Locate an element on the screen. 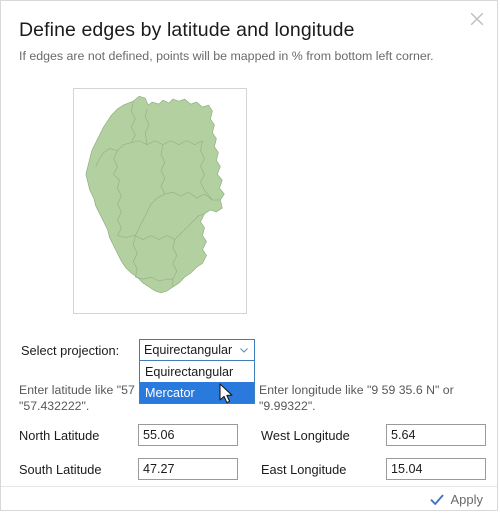 The width and height of the screenshot is (500, 513). south-latitude-input is located at coordinates (188, 469).